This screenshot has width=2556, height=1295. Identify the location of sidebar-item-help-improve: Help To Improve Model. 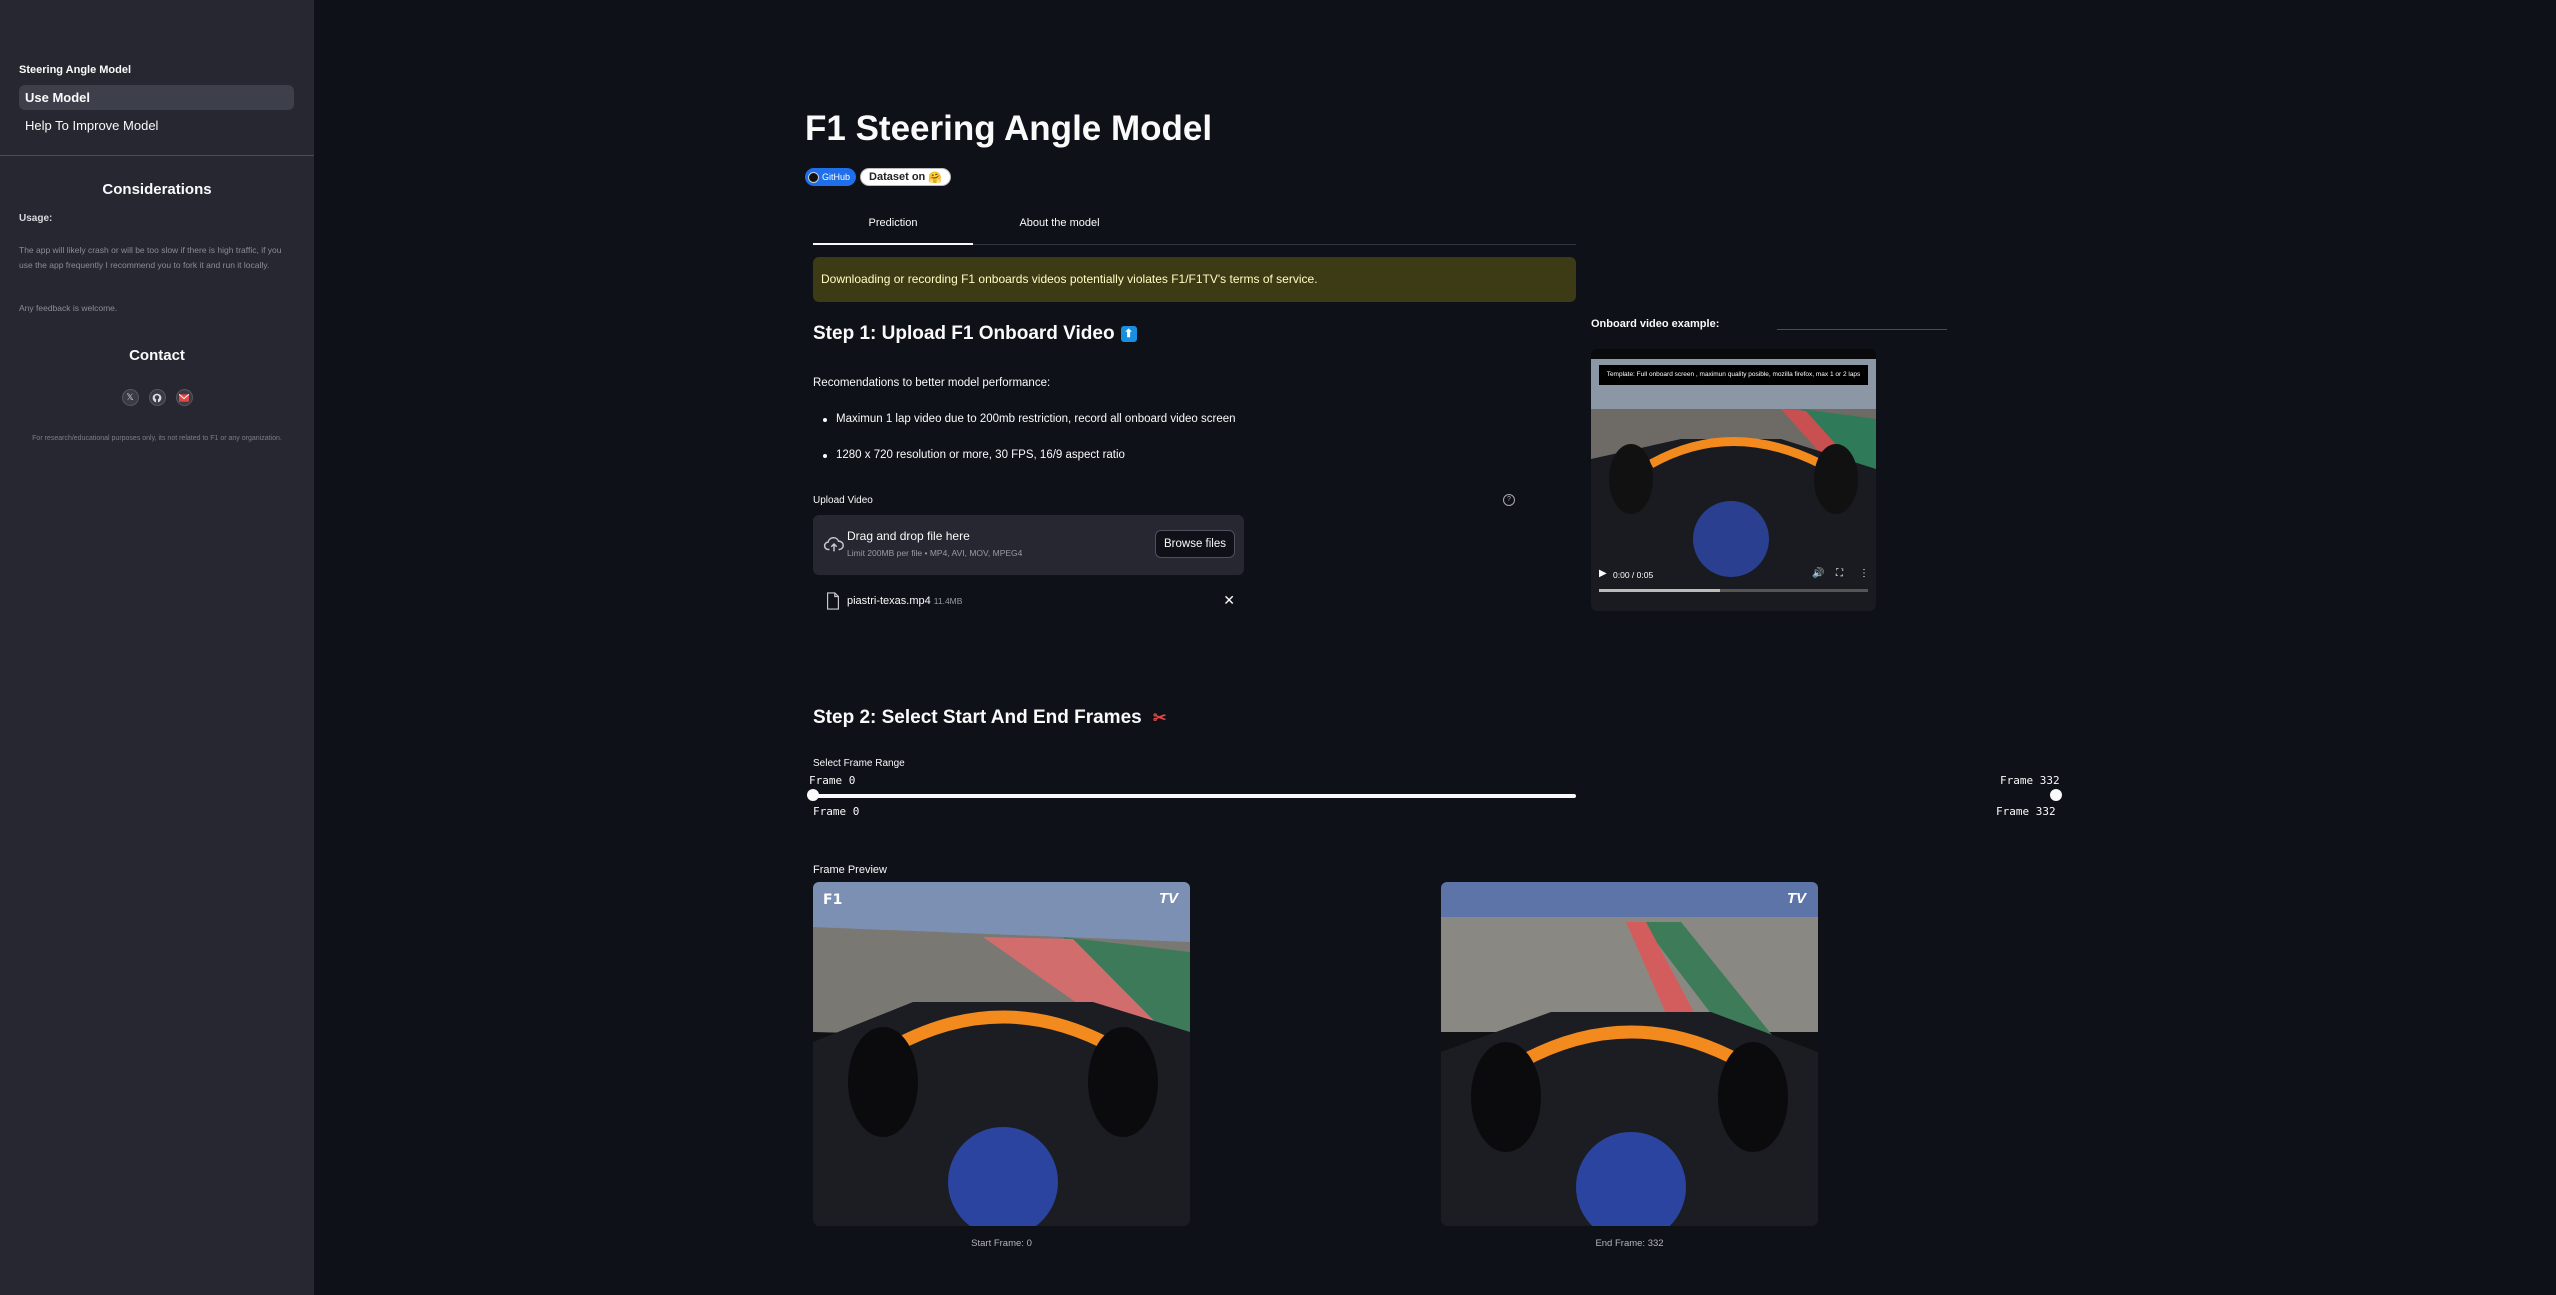
(156, 125).